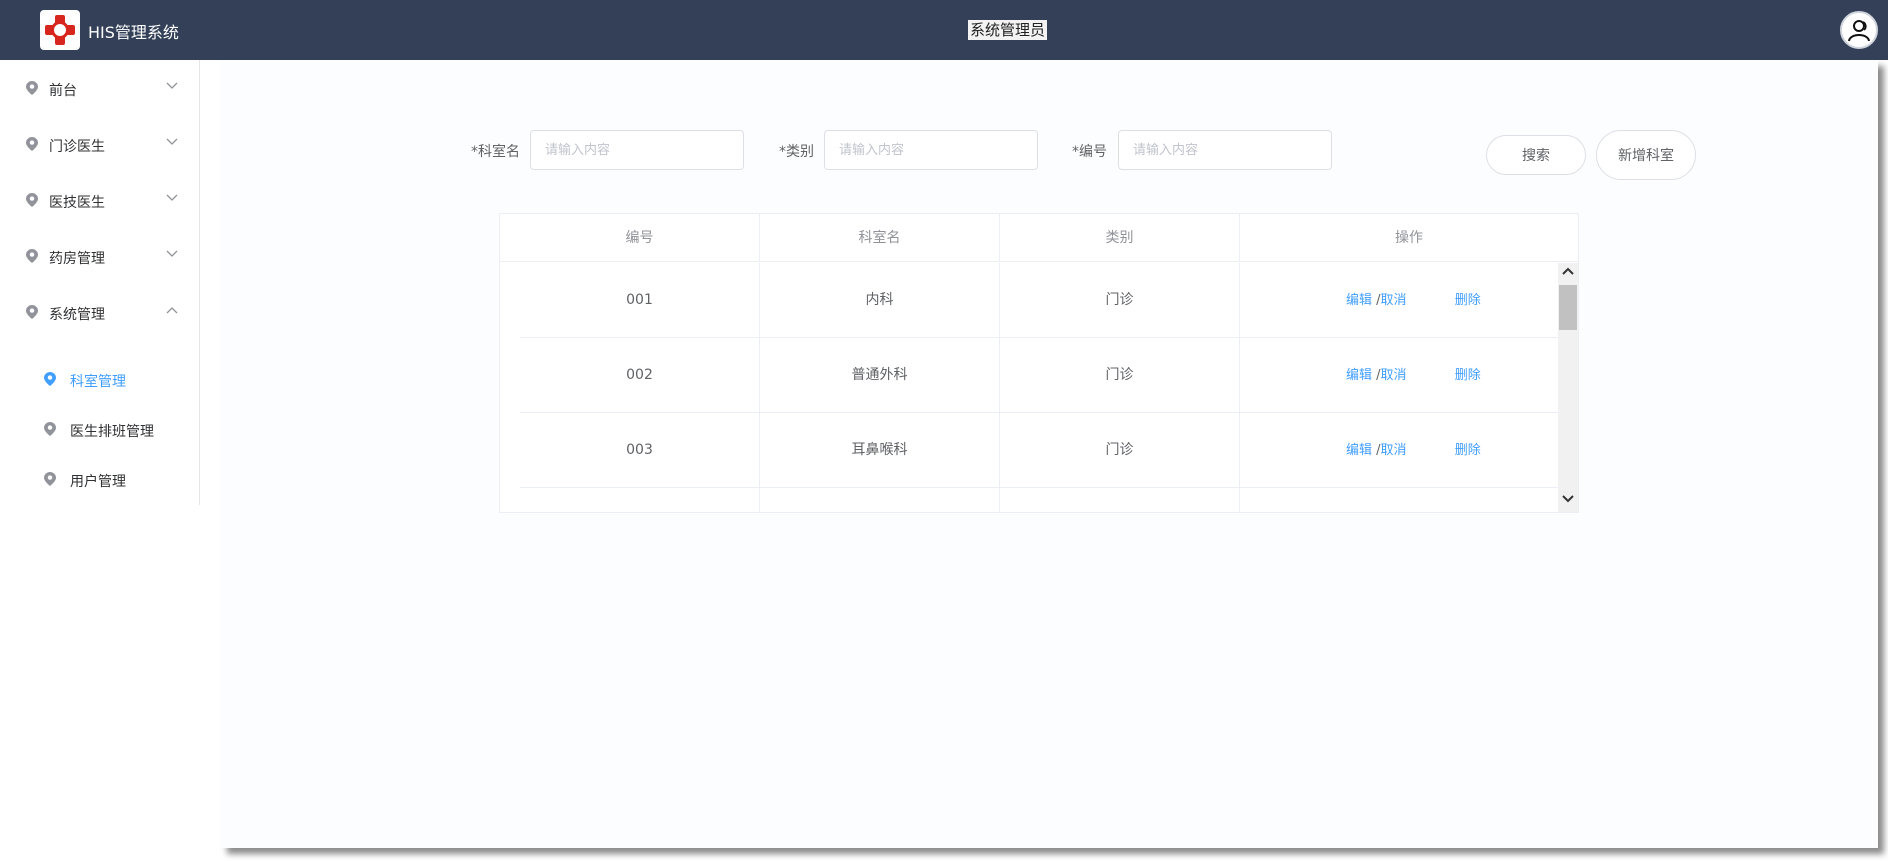 This screenshot has height=861, width=1888. Describe the element at coordinates (640, 300) in the screenshot. I see `cell-code: 001` at that location.